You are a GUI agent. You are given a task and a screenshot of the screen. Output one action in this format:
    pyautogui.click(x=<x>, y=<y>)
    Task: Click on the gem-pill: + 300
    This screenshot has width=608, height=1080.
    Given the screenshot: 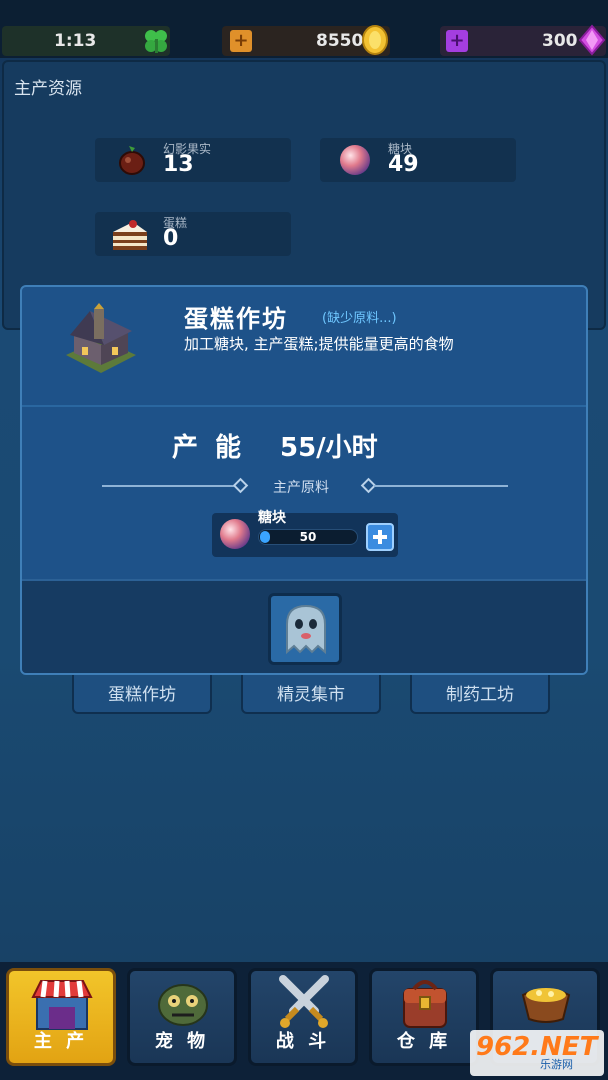 What is the action you would take?
    pyautogui.click(x=523, y=40)
    